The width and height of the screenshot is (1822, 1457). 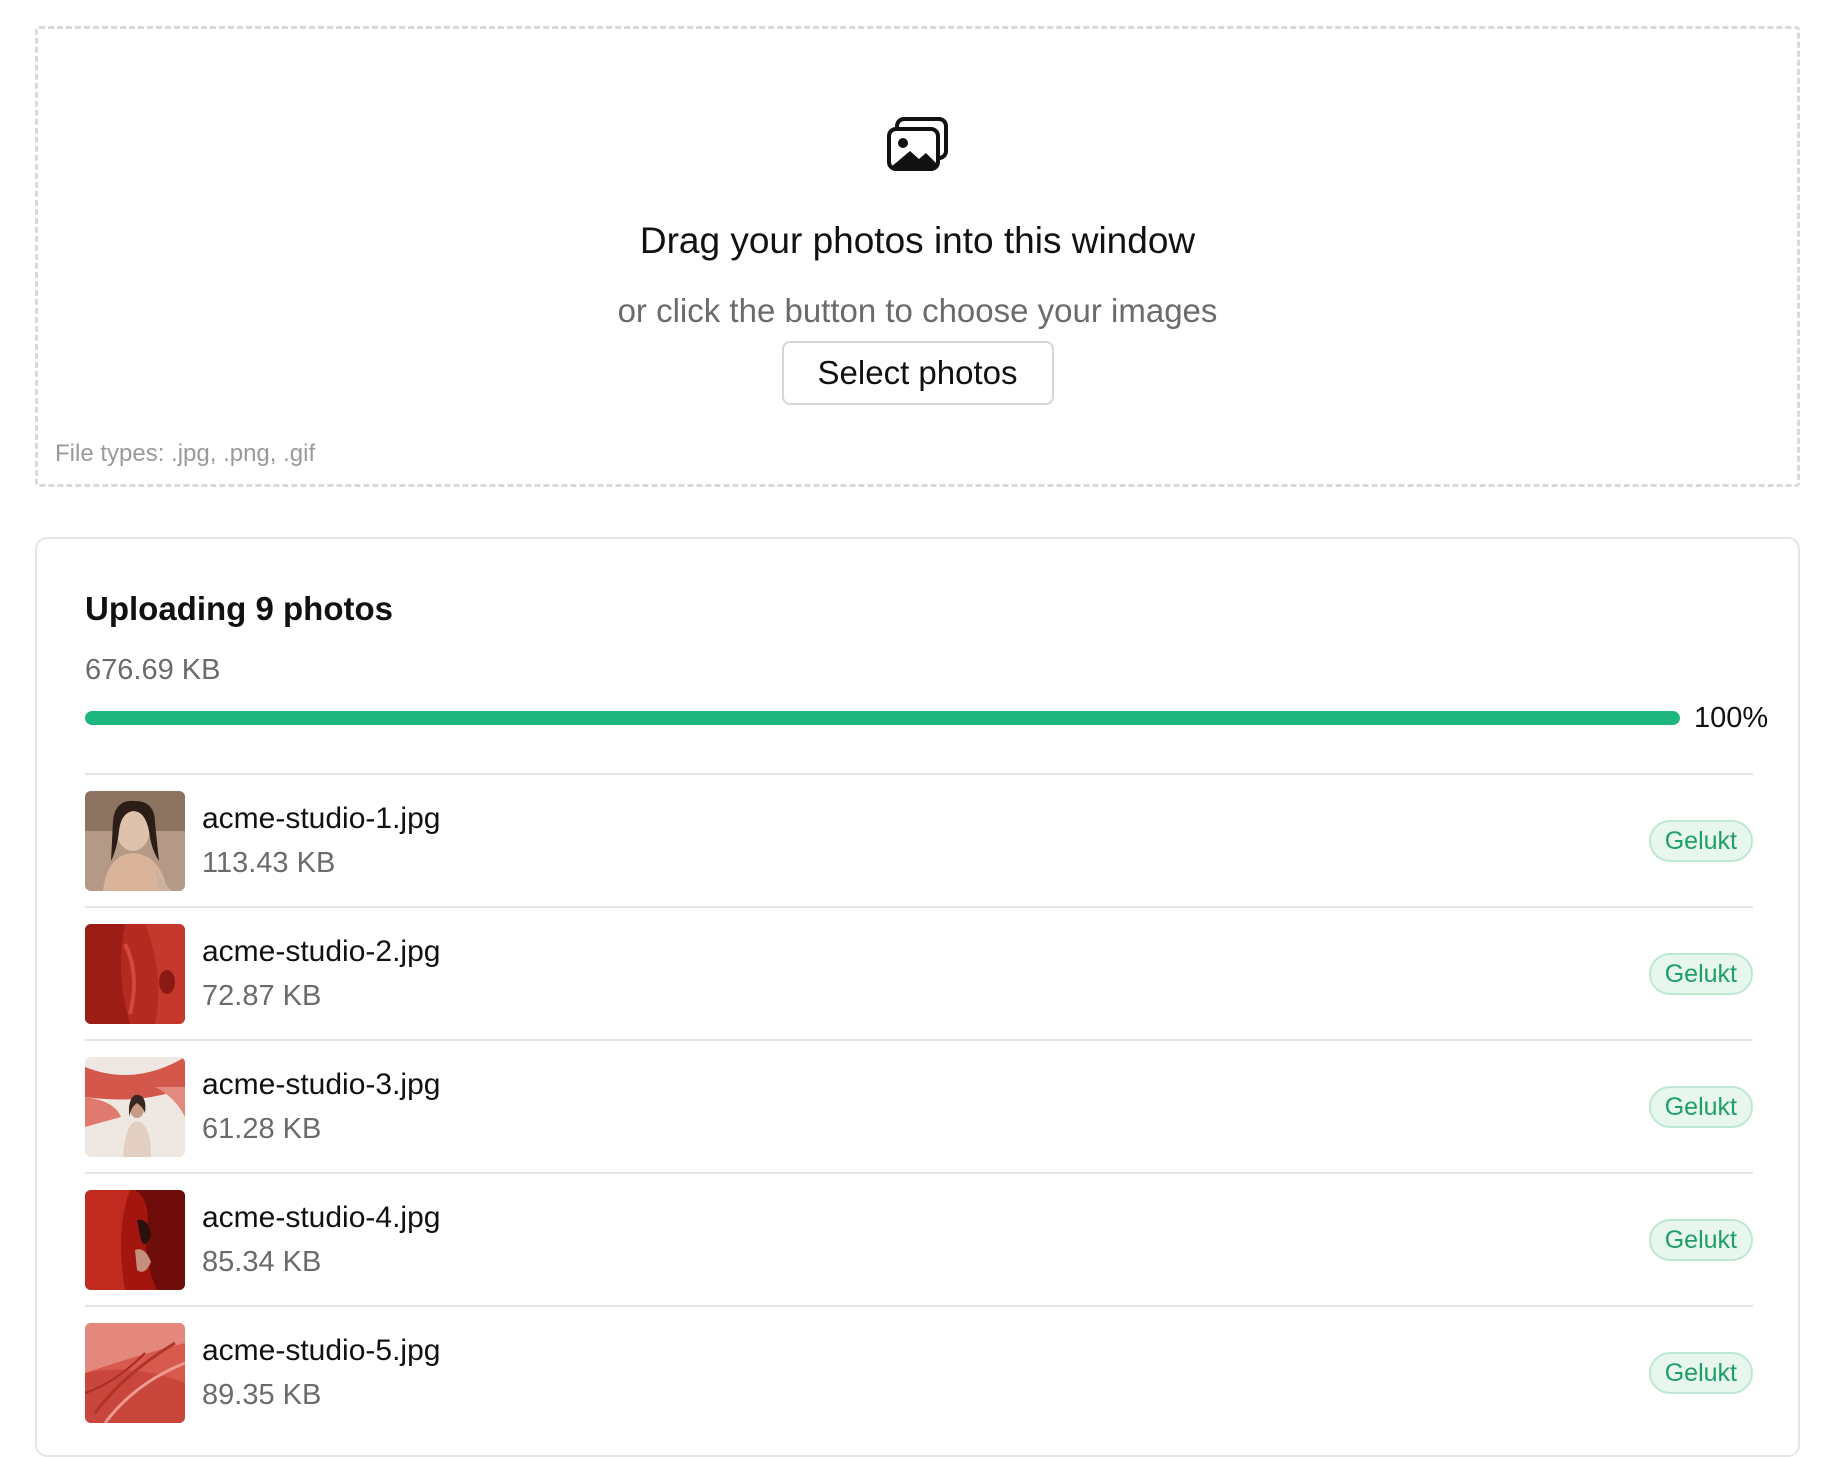 I want to click on file-size: 113.43 KB, so click(x=269, y=863).